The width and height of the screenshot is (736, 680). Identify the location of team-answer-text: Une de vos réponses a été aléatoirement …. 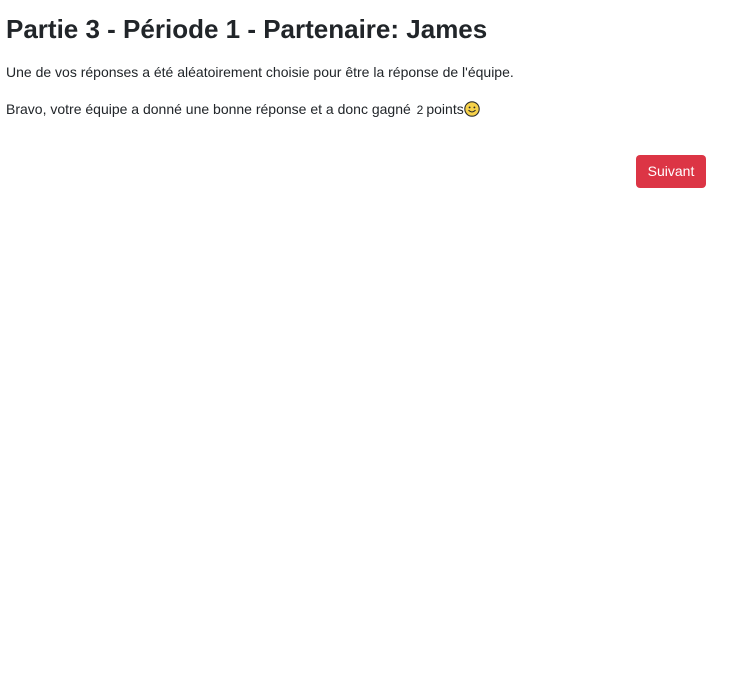
(260, 72).